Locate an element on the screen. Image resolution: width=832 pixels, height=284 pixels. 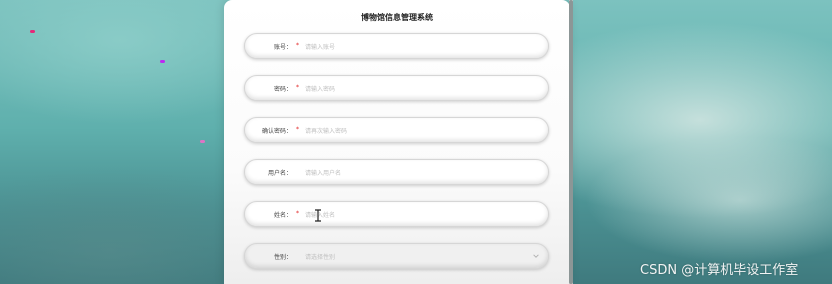
account-label: 账号： is located at coordinates (282, 47).